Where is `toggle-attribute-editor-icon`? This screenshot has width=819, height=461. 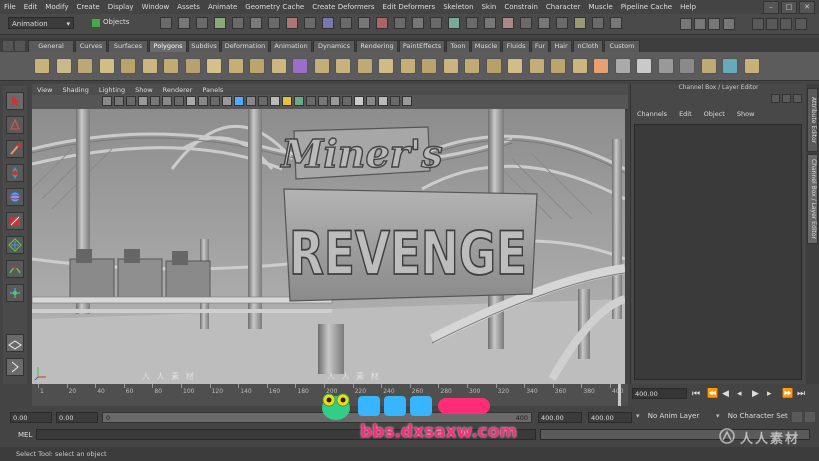
toggle-attribute-editor-icon is located at coordinates (758, 24).